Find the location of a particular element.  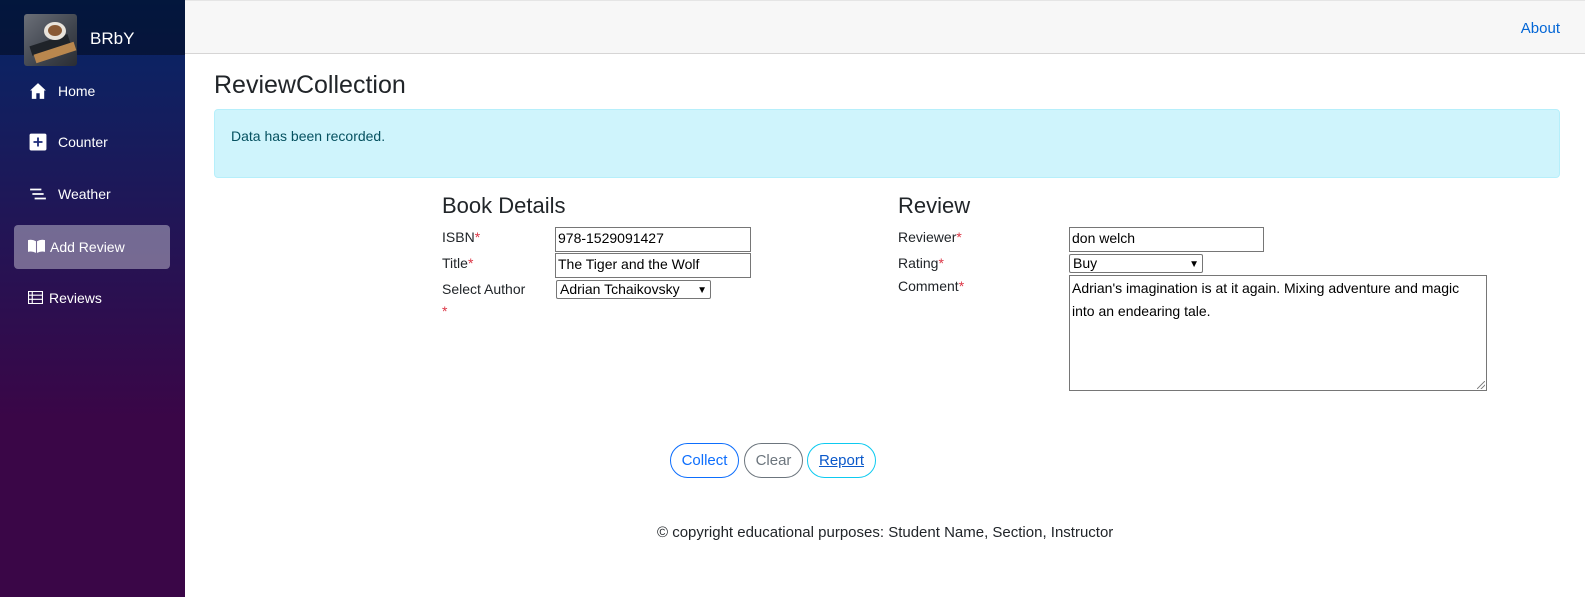

author-required-mark: * is located at coordinates (445, 311).